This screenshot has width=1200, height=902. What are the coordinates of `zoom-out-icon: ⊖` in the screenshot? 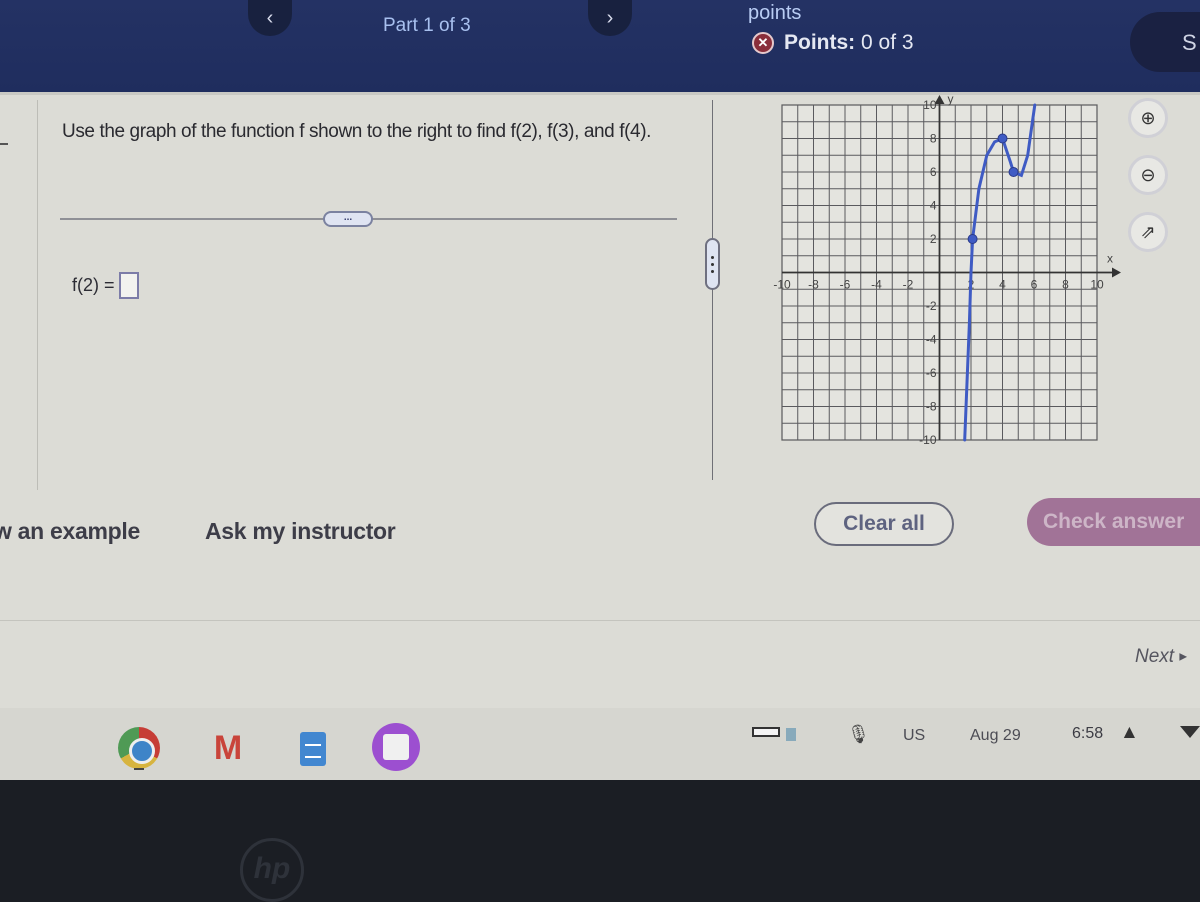 It's located at (1148, 174).